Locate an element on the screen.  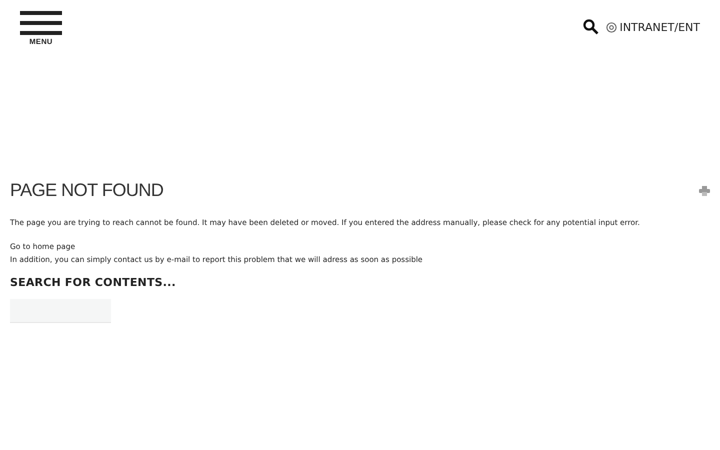
intranet-link: INTRANET/ENT is located at coordinates (653, 27).